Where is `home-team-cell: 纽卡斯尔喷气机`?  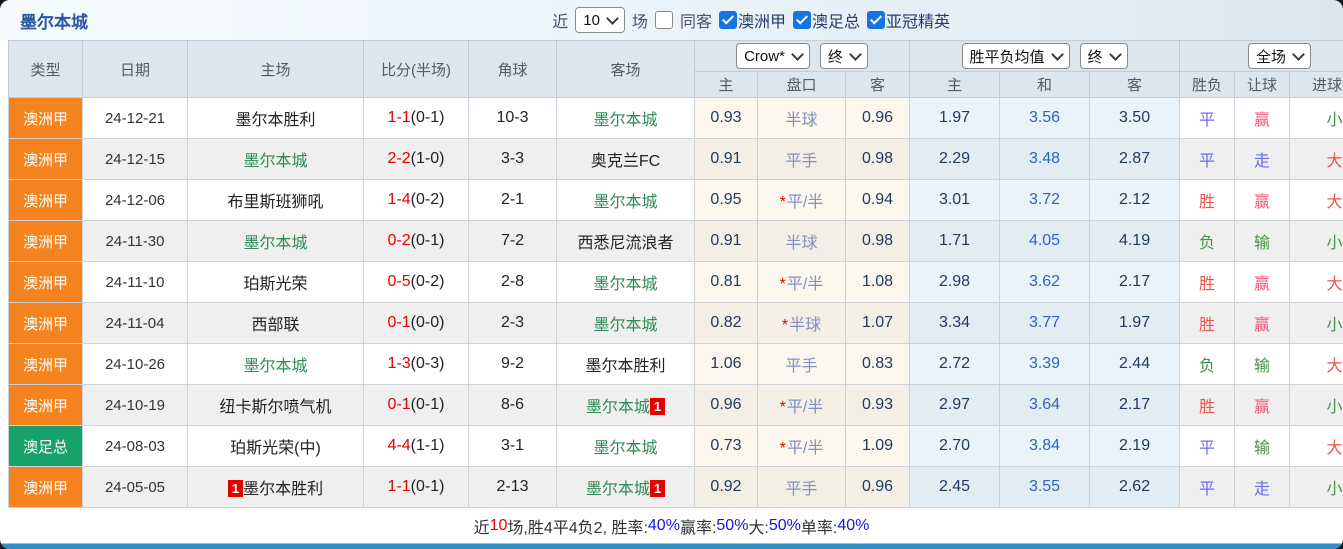
home-team-cell: 纽卡斯尔喷气机 is located at coordinates (275, 405).